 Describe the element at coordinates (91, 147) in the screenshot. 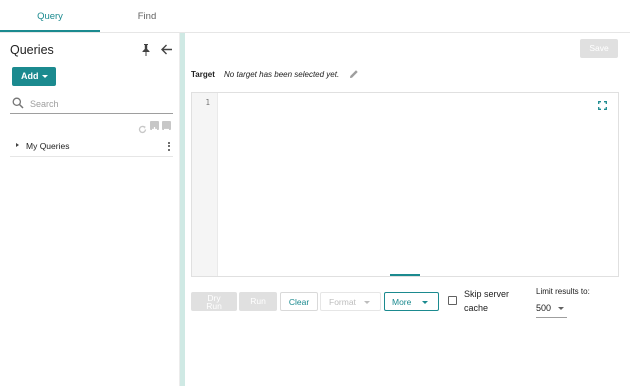

I see `tree-item-my-queries: My Queries` at that location.